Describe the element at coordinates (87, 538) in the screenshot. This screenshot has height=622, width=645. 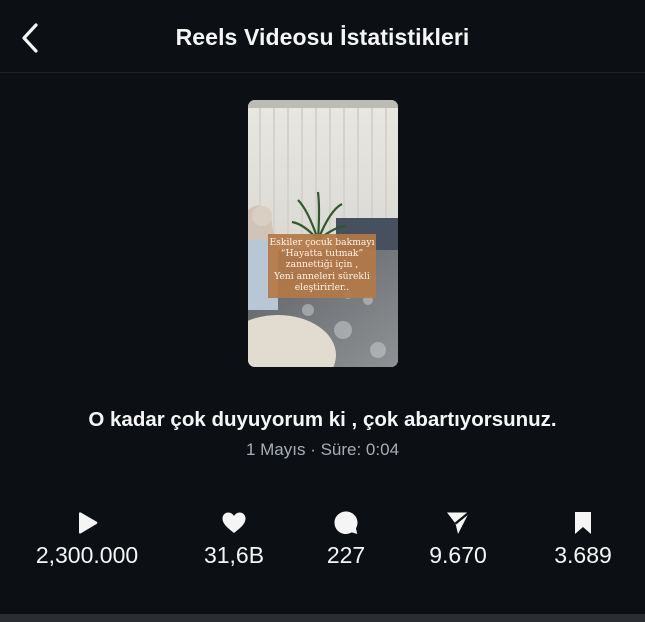
I see `stat-plays: 2,300.000` at that location.